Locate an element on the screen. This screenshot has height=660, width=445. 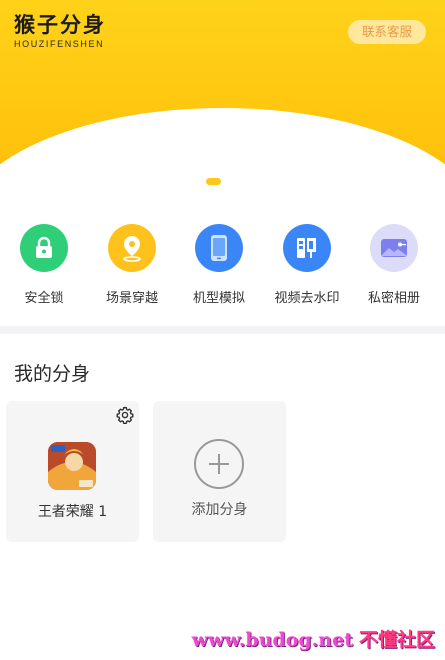
feature-grid: 安全锁 场景穿越 机型模拟 视频去水印 私密相册 is located at coordinates (222, 267).